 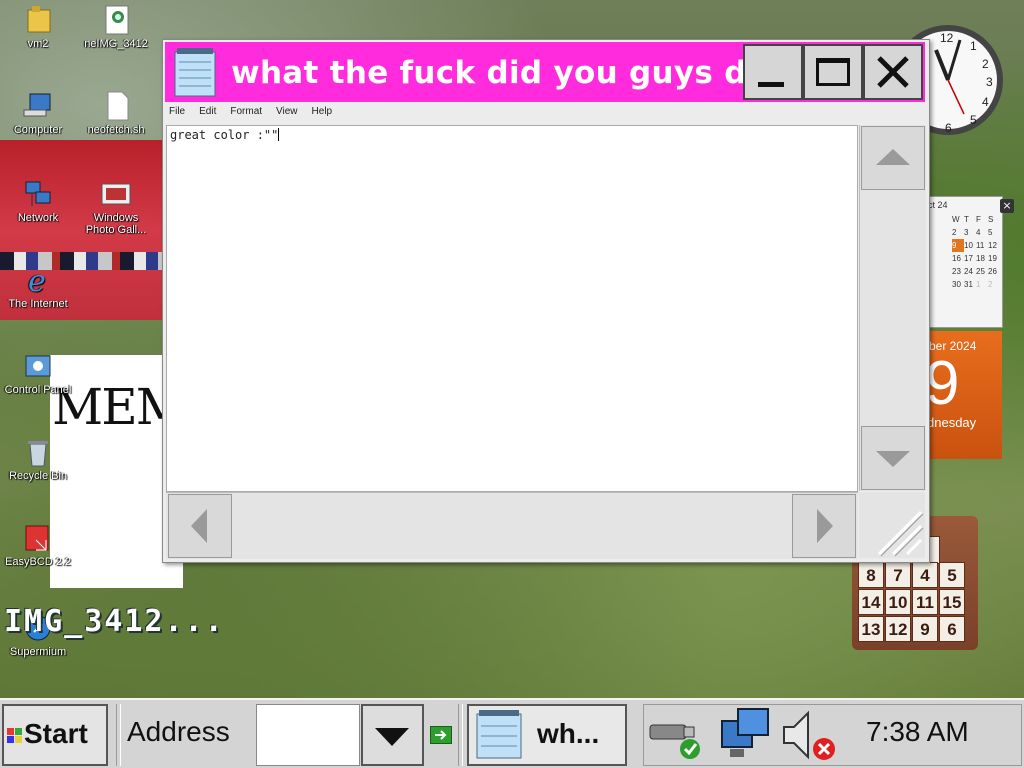 I want to click on calendar-day: 4, so click(x=982, y=232).